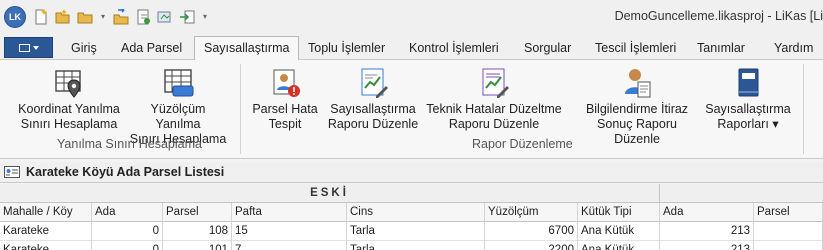 This screenshot has width=823, height=250. I want to click on grid-ruler-icon, so click(179, 83).